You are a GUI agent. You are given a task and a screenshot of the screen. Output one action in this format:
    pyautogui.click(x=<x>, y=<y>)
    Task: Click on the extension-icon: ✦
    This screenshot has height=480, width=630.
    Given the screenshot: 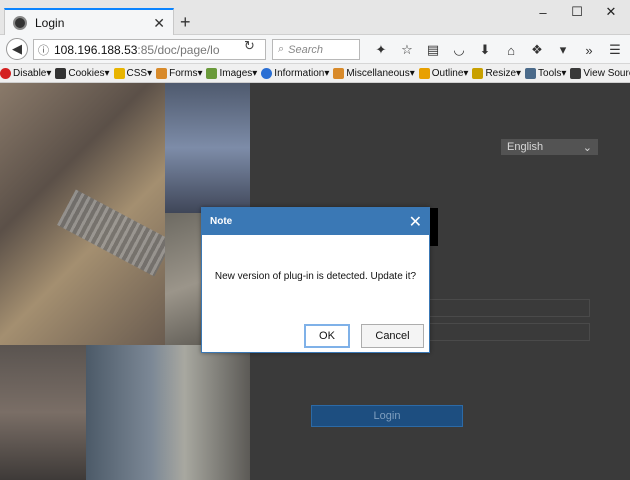 What is the action you would take?
    pyautogui.click(x=381, y=50)
    